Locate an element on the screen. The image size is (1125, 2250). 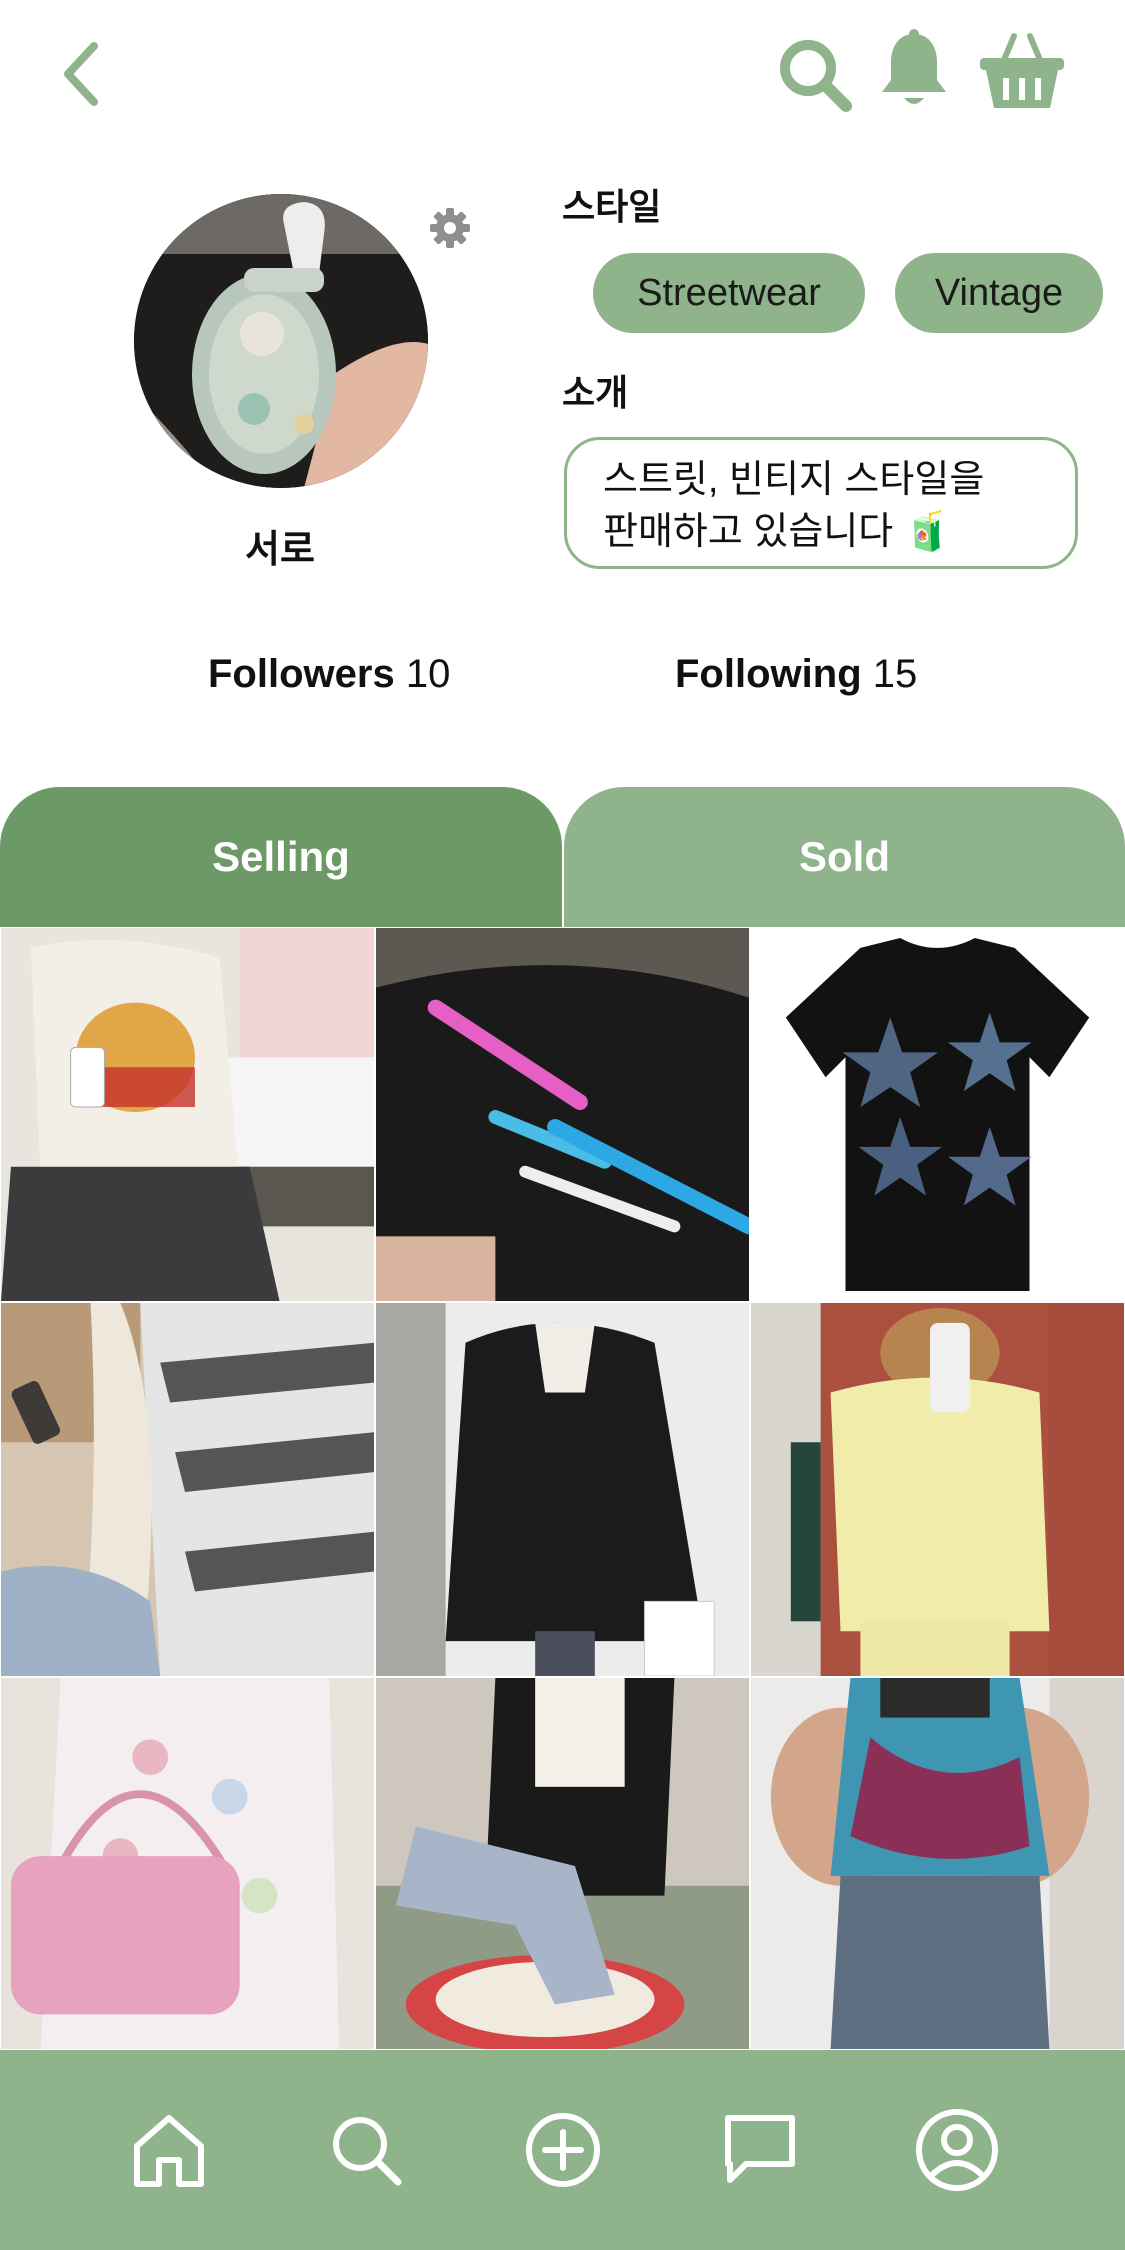
gear-icon is located at coordinates (450, 228).